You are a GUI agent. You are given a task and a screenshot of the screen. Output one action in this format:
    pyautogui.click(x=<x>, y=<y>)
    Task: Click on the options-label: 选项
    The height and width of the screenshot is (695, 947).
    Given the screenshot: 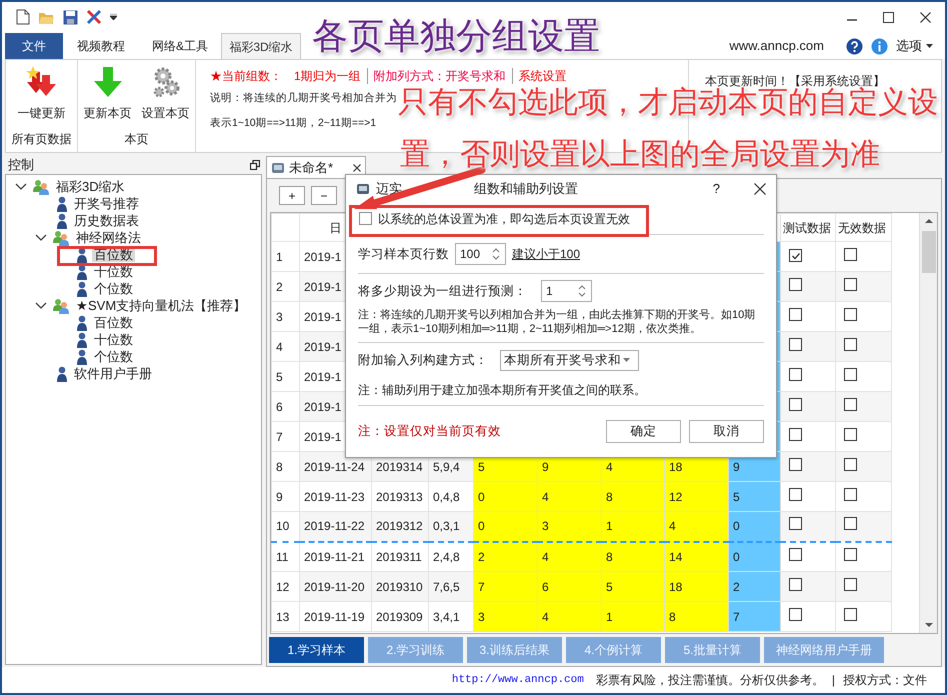 What is the action you would take?
    pyautogui.click(x=909, y=46)
    